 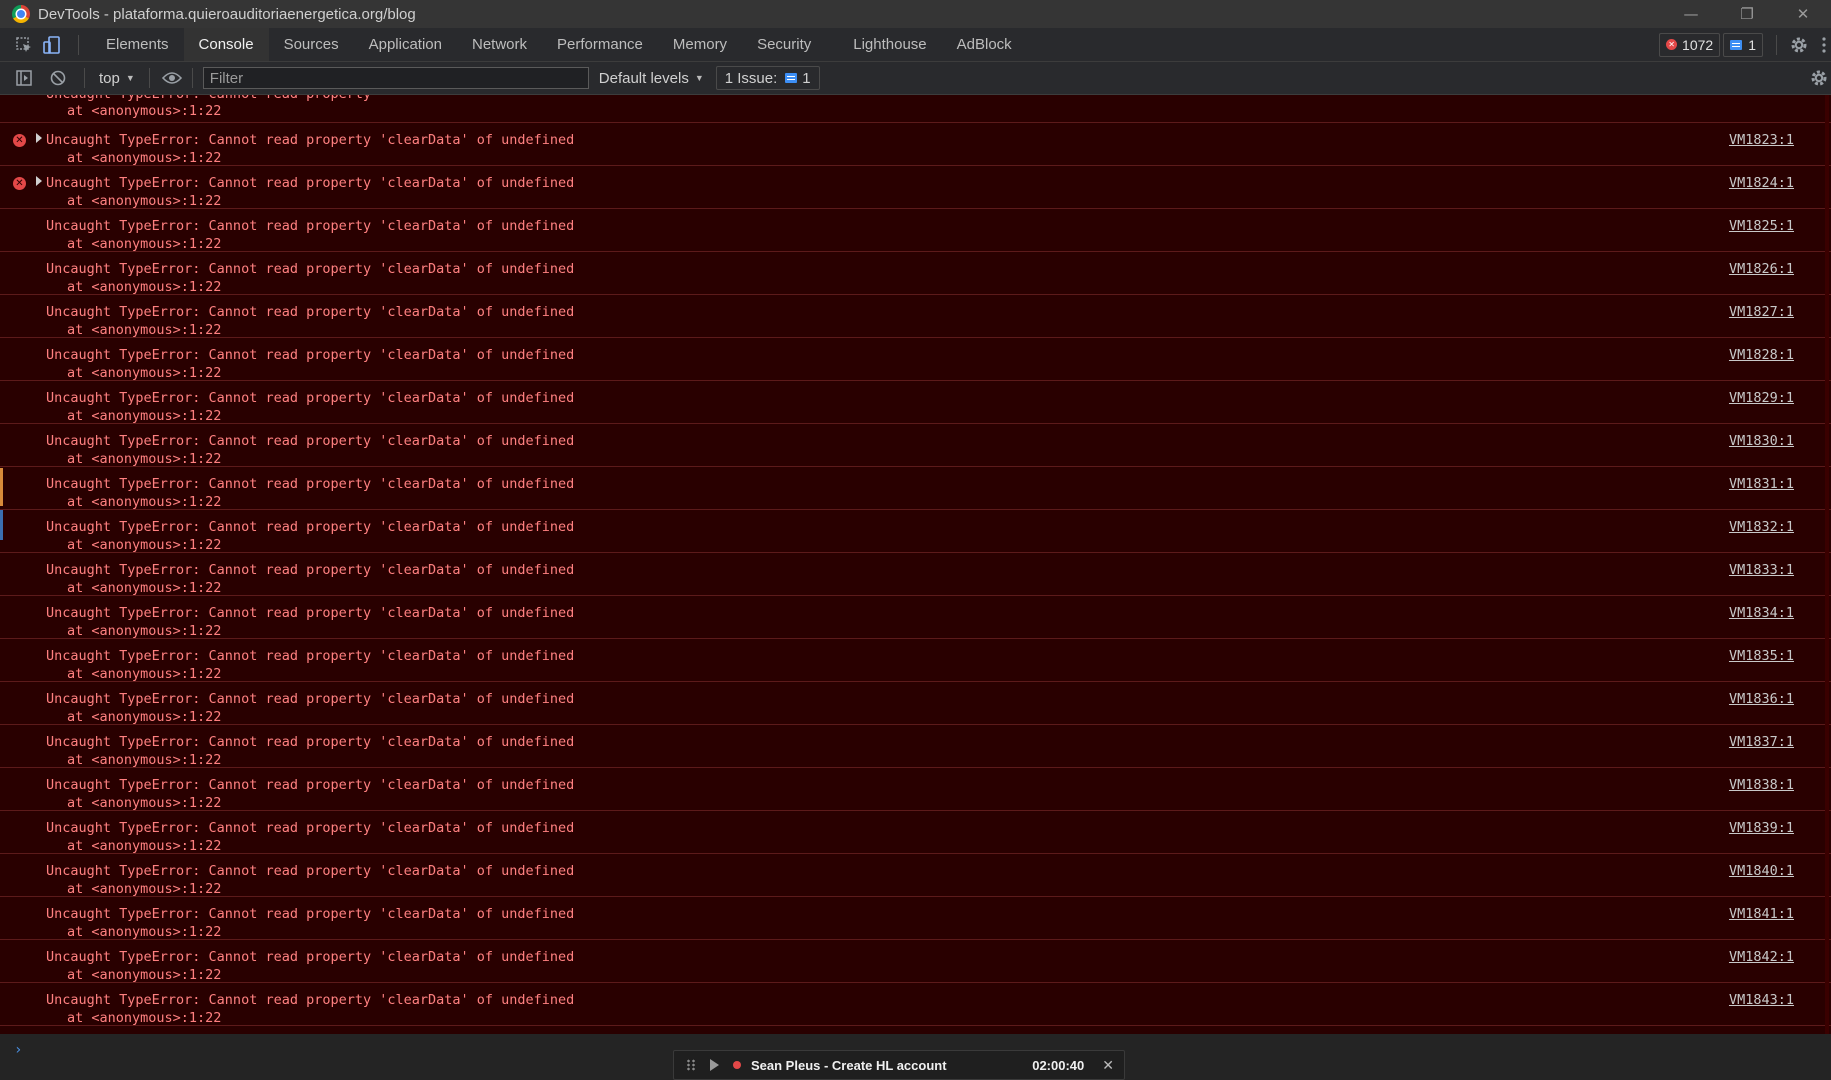 What do you see at coordinates (1761, 570) in the screenshot?
I see `source-link: VM1833:1` at bounding box center [1761, 570].